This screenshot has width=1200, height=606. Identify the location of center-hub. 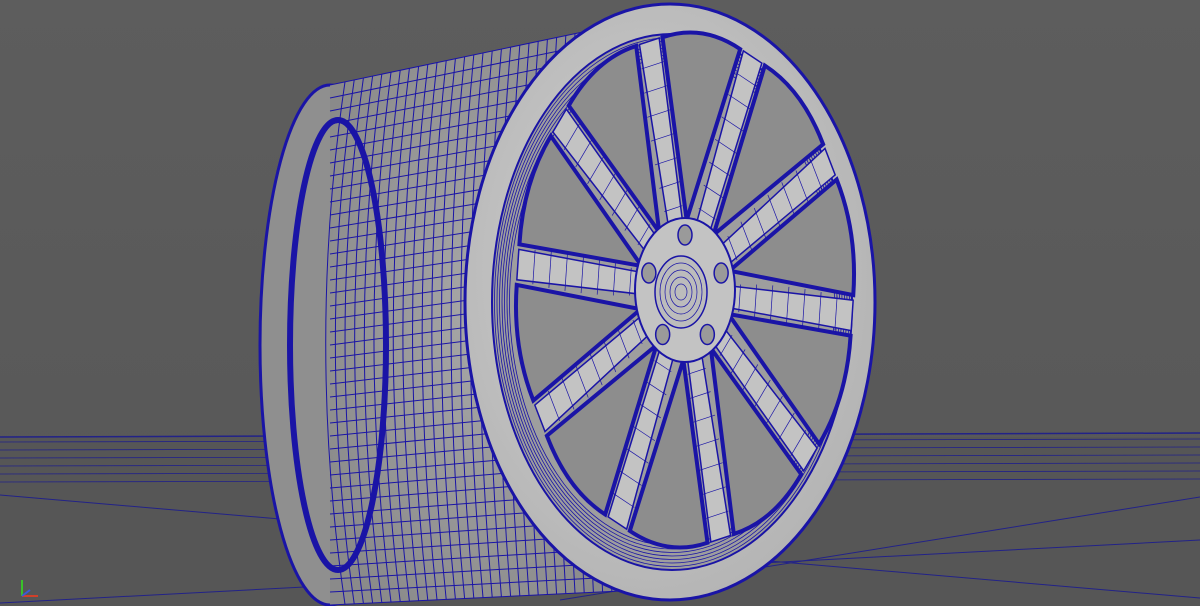
(685, 290).